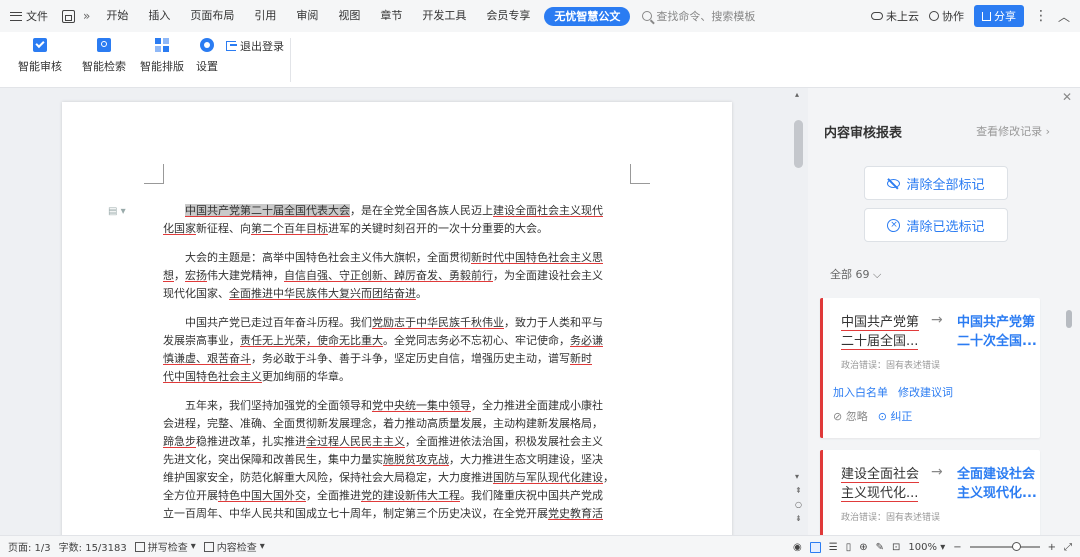  I want to click on web-view-icon: ⊕, so click(863, 547).